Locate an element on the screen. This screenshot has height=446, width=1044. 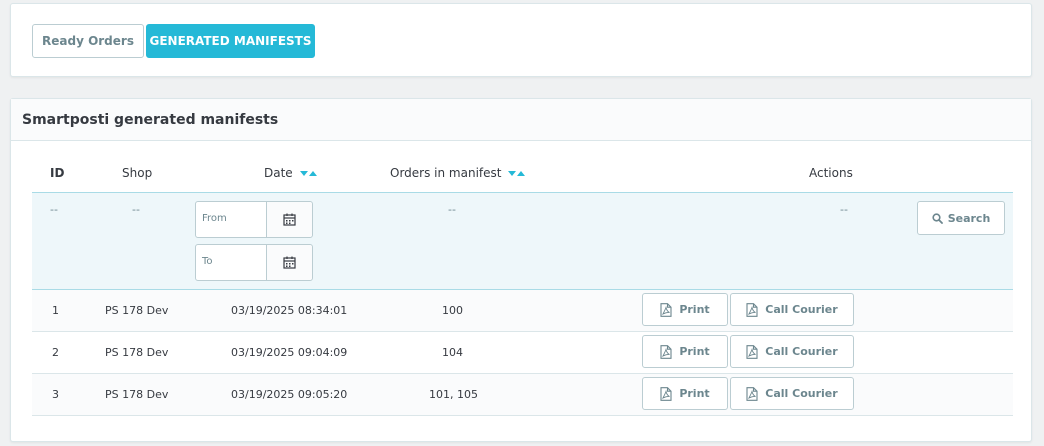
date-from-placeholder: From is located at coordinates (214, 218).